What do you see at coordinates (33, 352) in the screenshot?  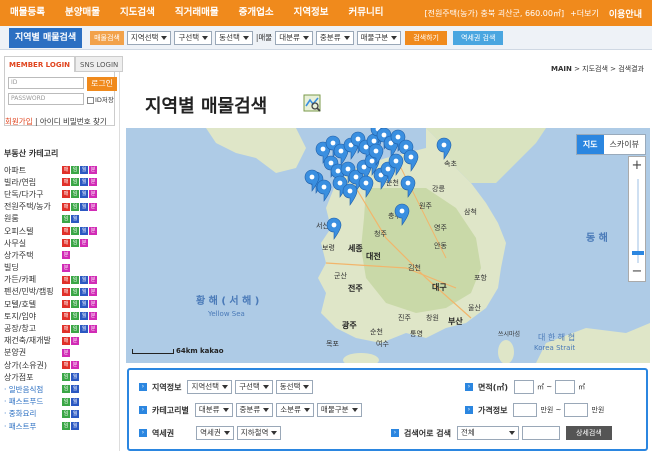 I see `category-item-label: 분양권` at bounding box center [33, 352].